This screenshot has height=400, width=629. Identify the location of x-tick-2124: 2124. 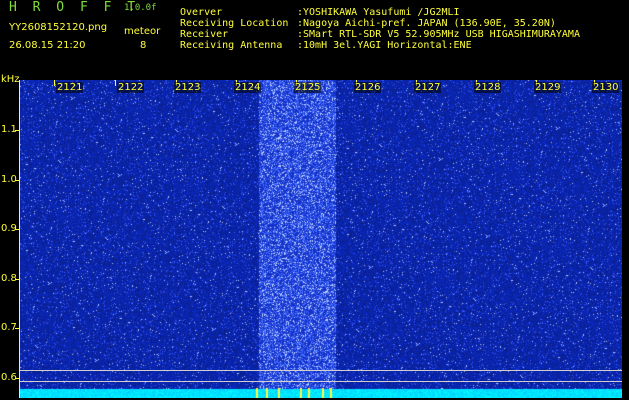
(248, 87).